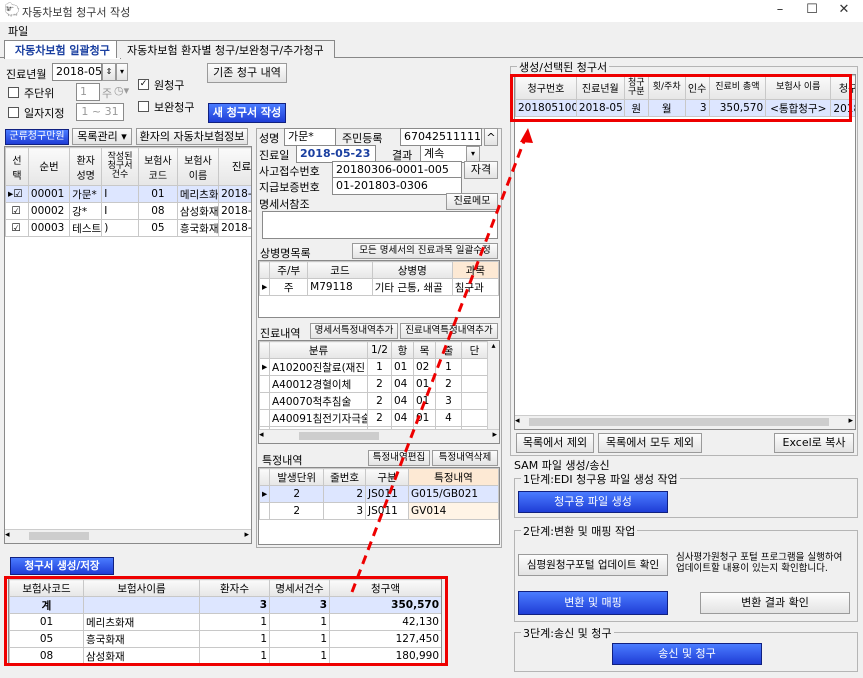 The image size is (863, 678). Describe the element at coordinates (439, 364) in the screenshot. I see `arrow-line` at that location.